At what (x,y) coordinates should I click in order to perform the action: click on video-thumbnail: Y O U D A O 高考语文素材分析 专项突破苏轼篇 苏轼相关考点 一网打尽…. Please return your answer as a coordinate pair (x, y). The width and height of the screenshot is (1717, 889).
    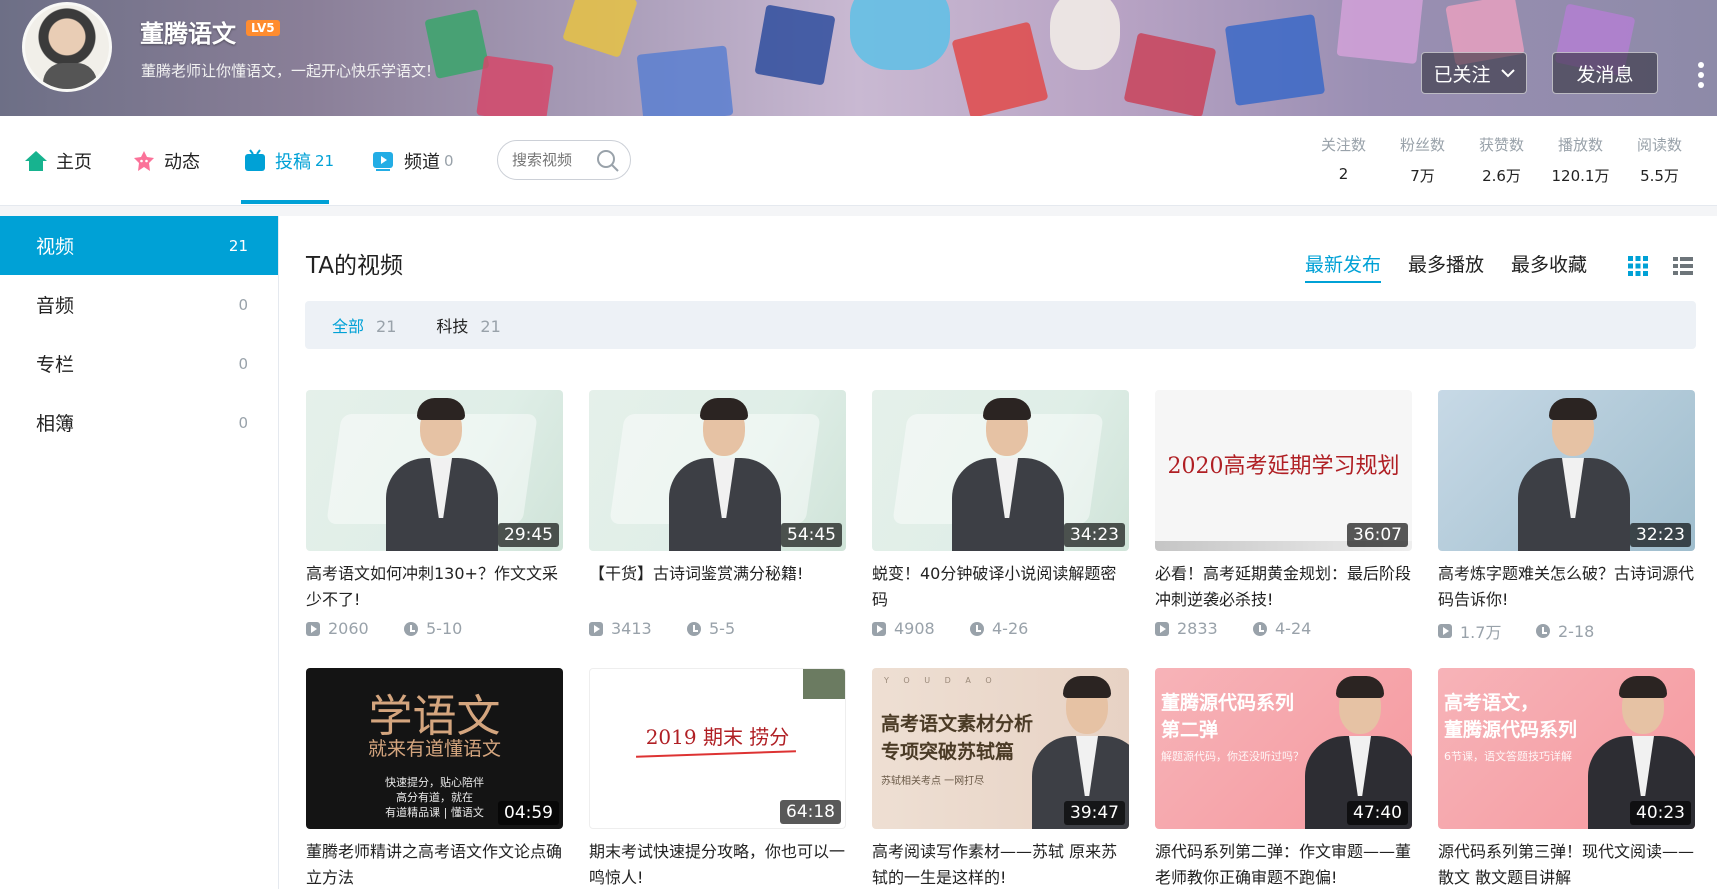
    Looking at the image, I should click on (1000, 748).